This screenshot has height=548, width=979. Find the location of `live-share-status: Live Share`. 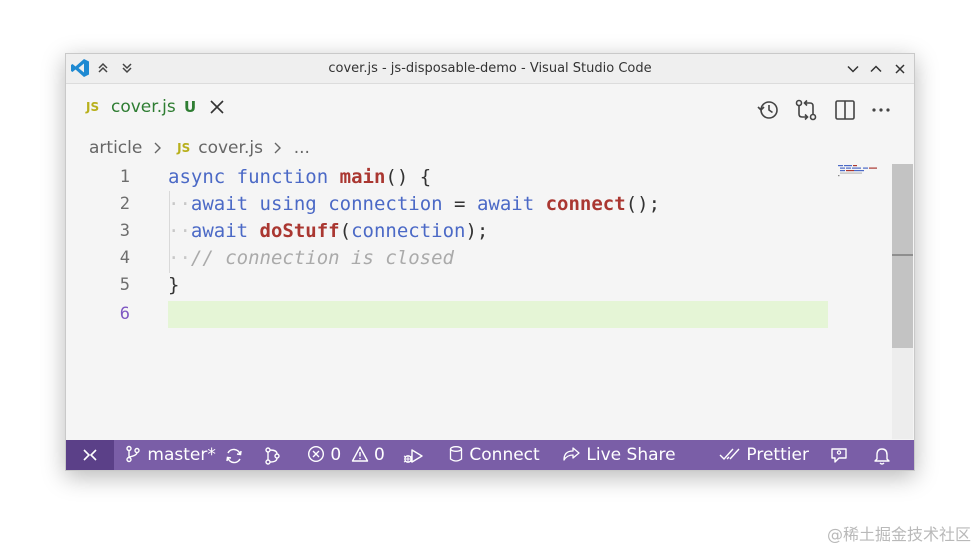

live-share-status: Live Share is located at coordinates (618, 455).